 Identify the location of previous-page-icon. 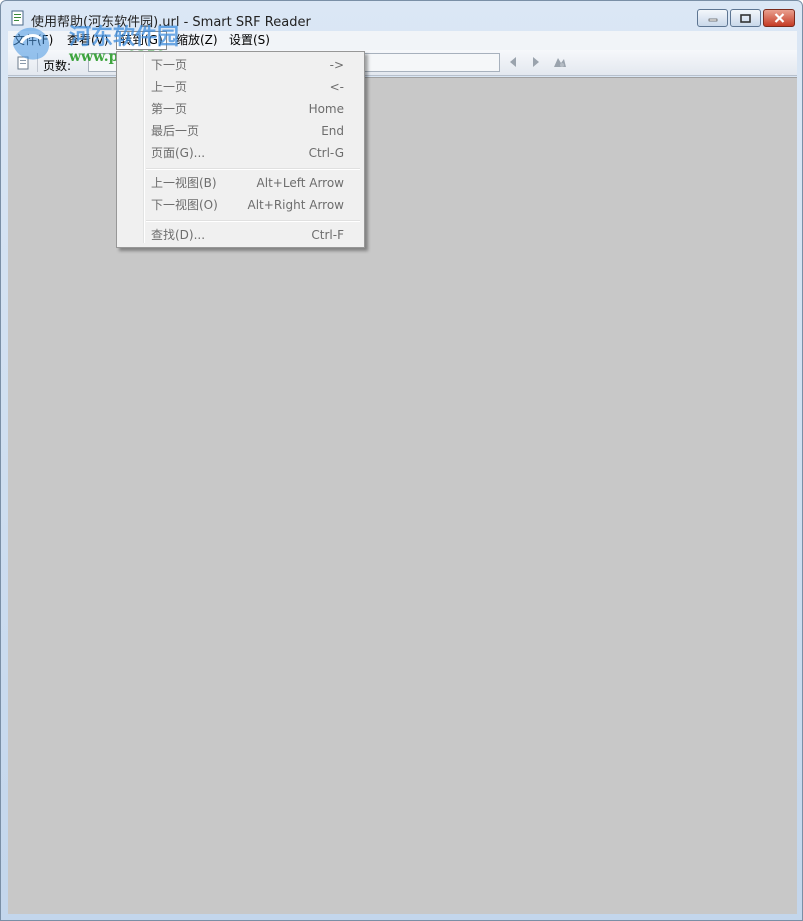
(513, 62).